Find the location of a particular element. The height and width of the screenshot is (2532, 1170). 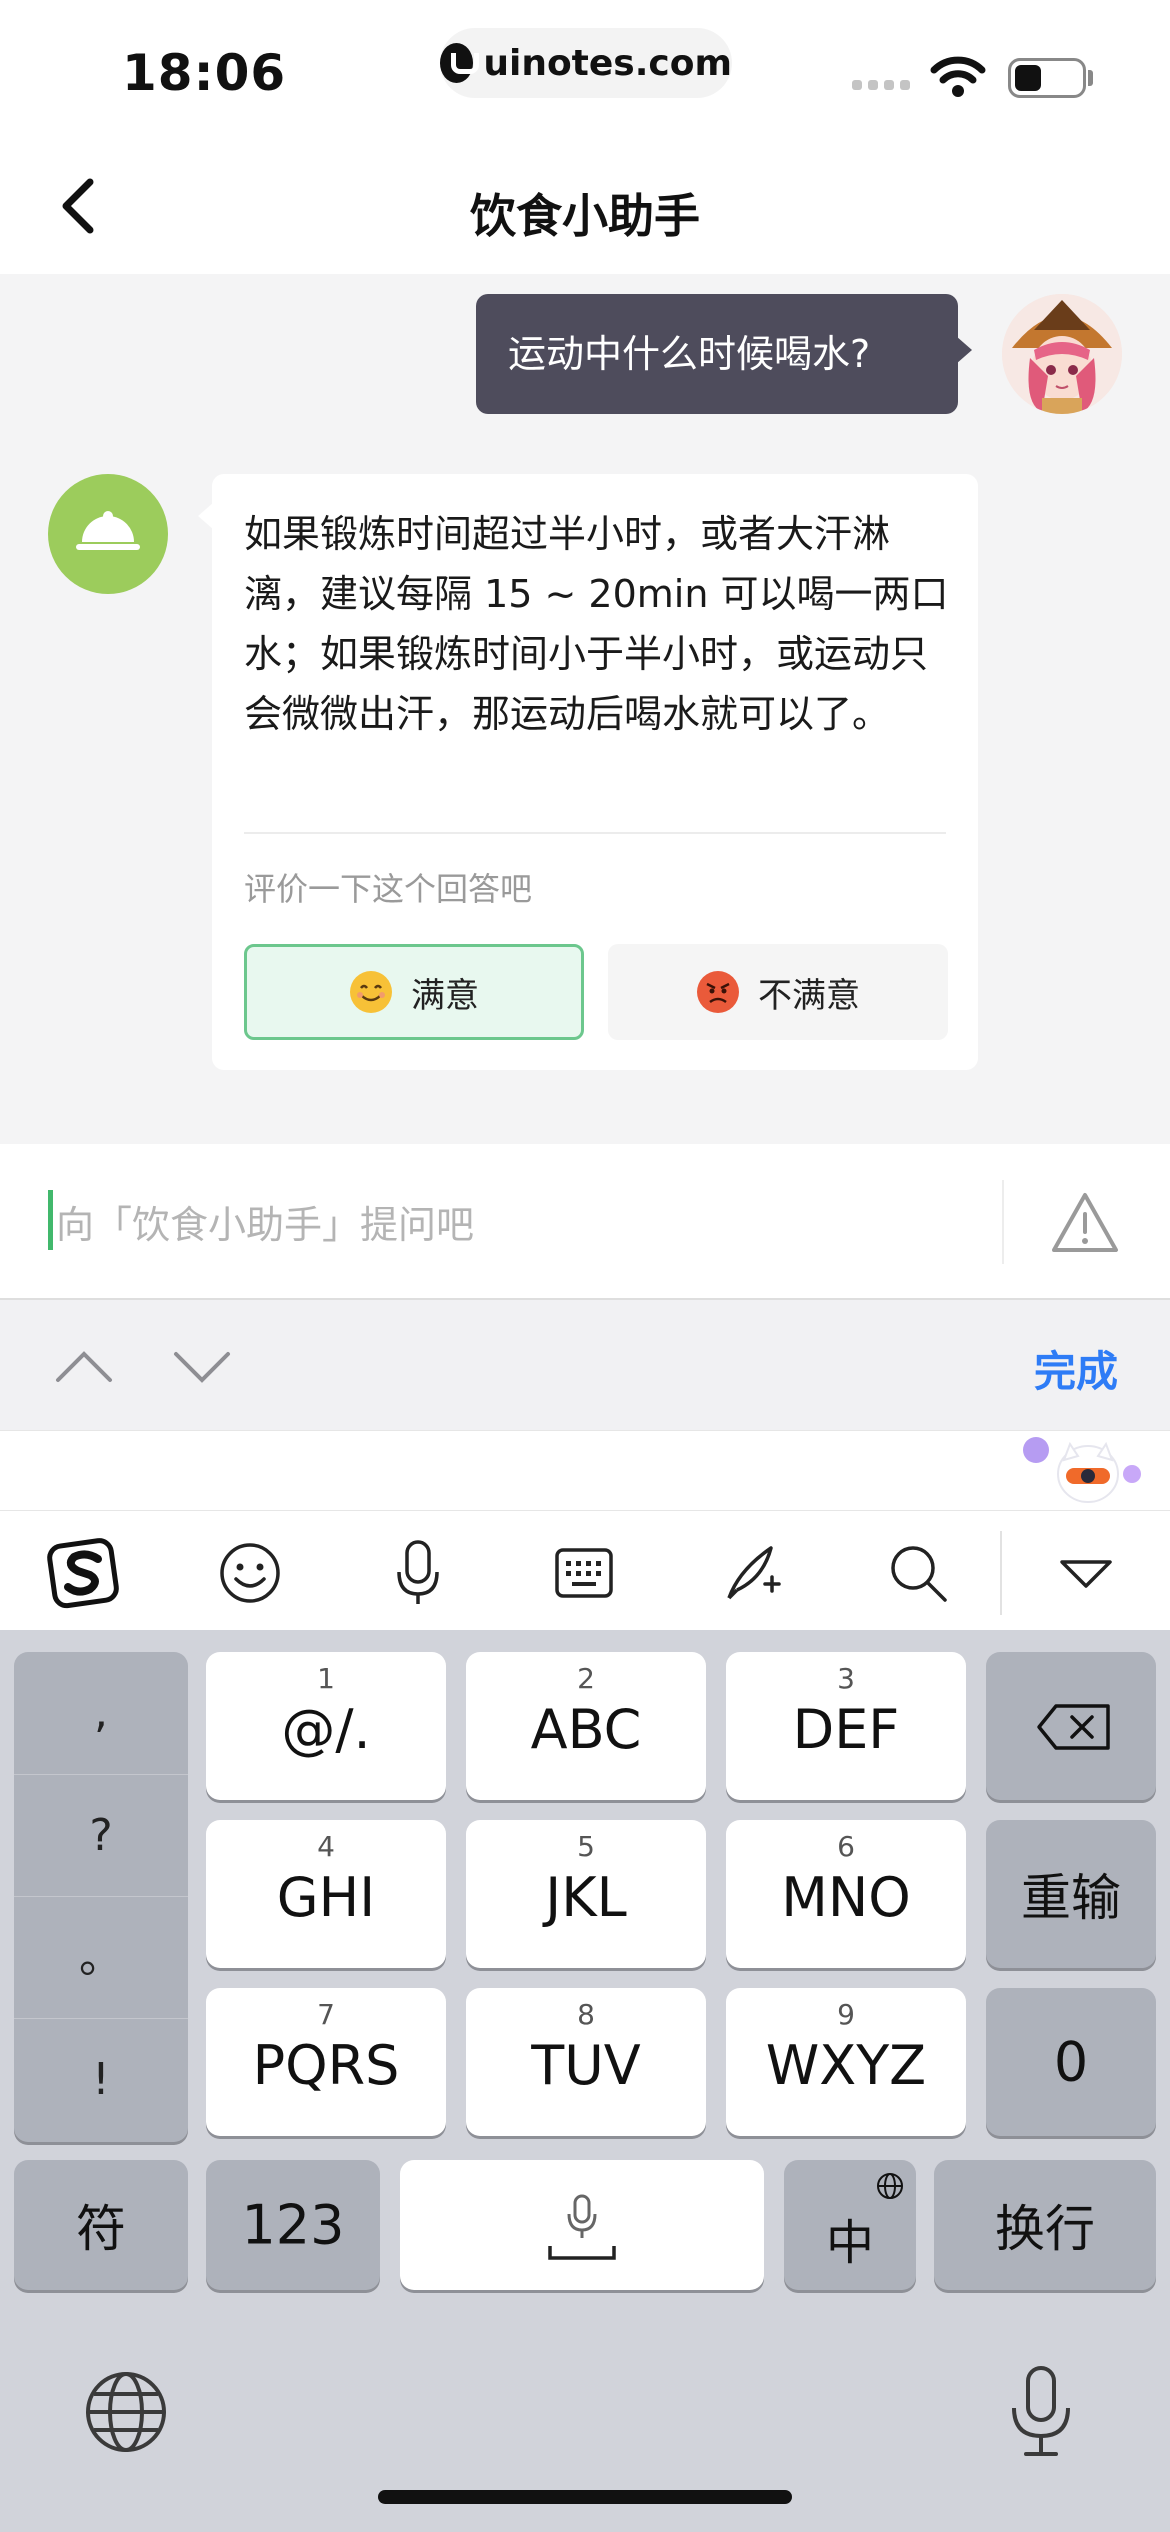

key-number: 3 is located at coordinates (846, 1678).